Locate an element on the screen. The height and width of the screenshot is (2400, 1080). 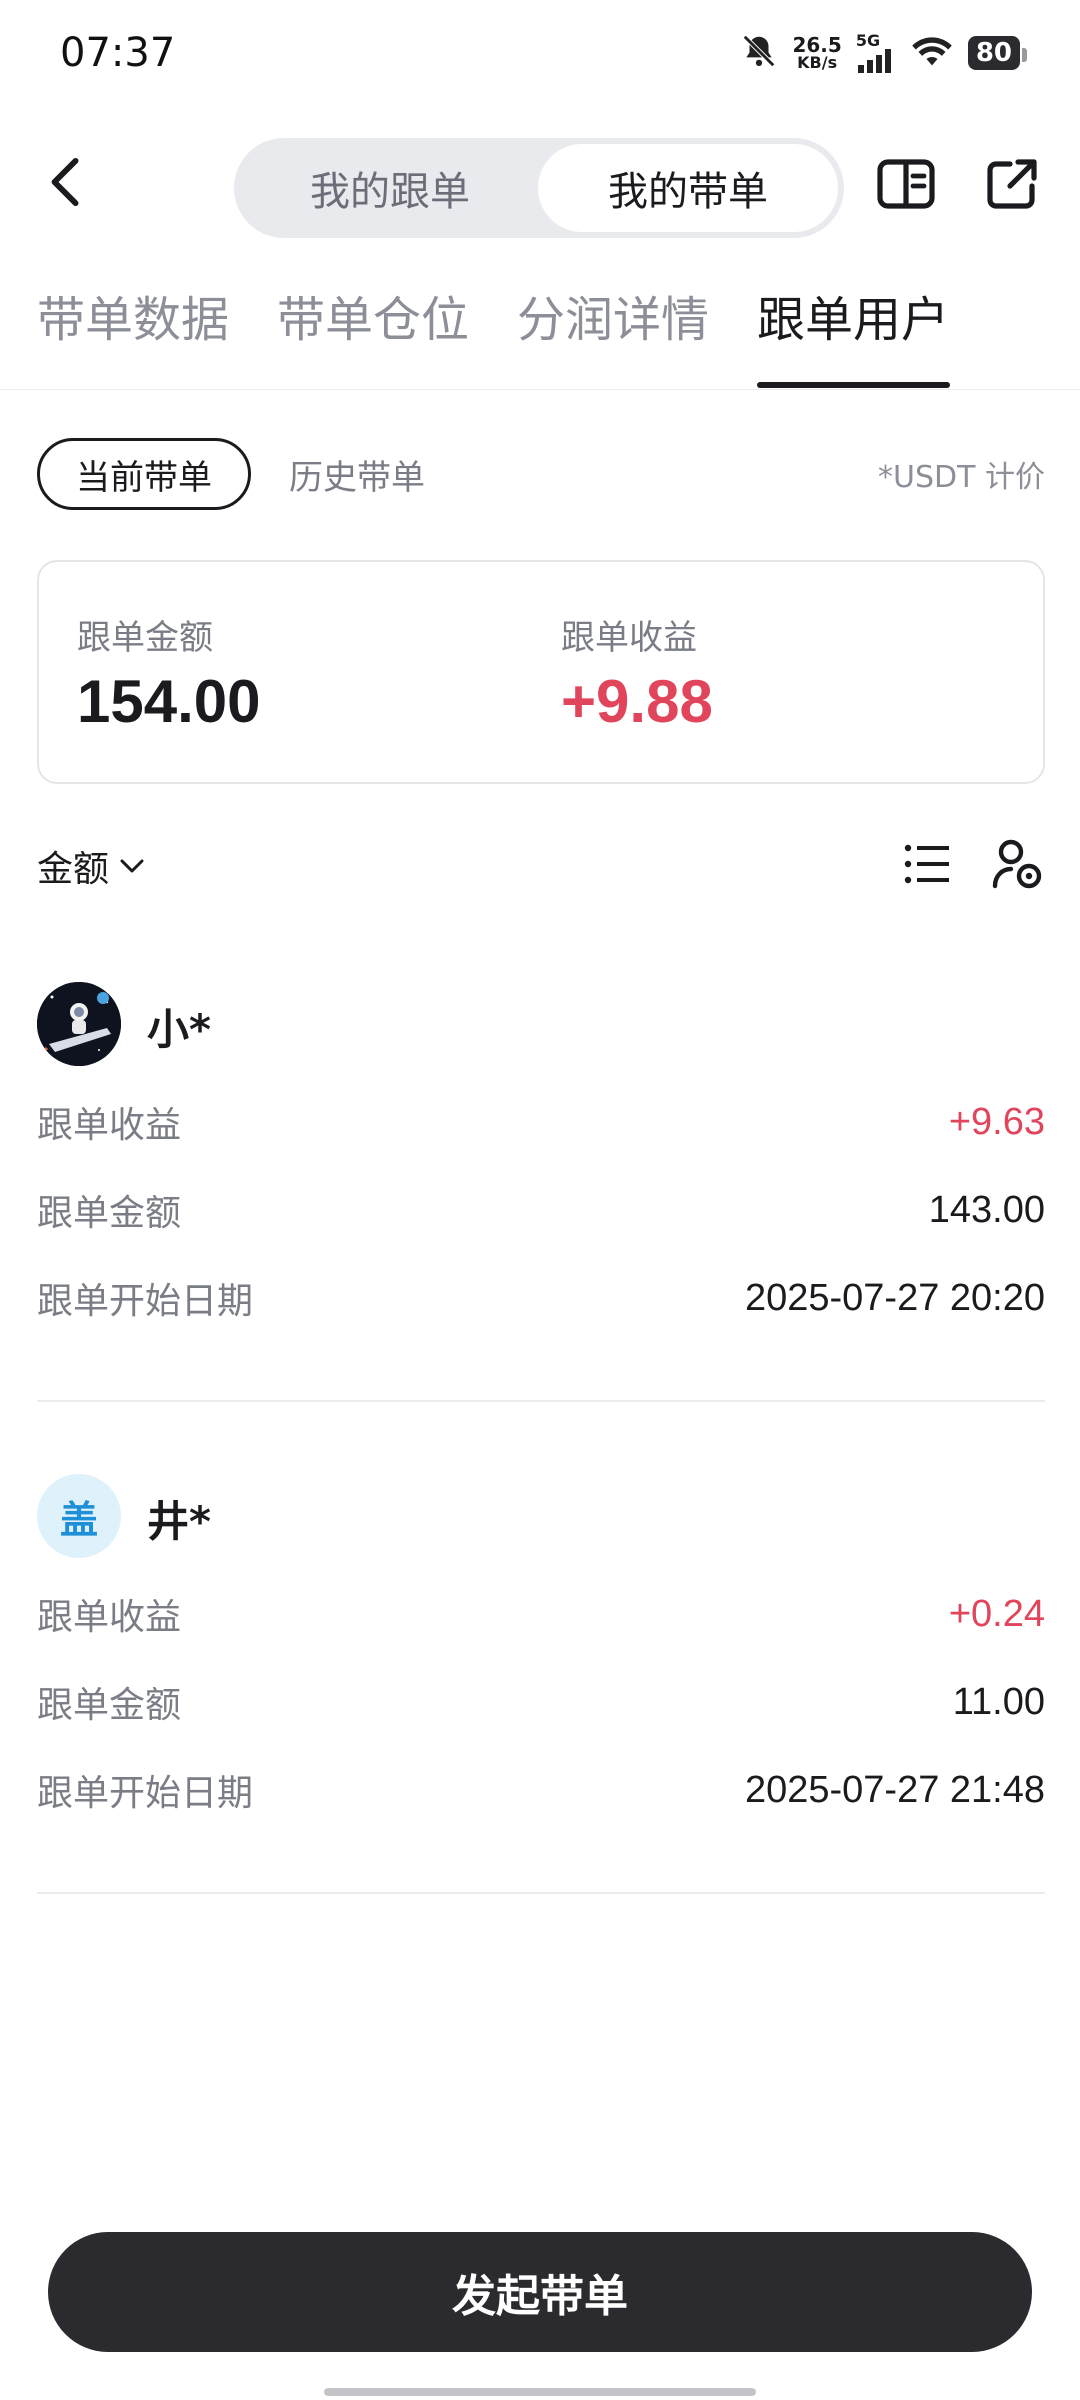
currency-note: *USDT 计价 is located at coordinates (961, 477).